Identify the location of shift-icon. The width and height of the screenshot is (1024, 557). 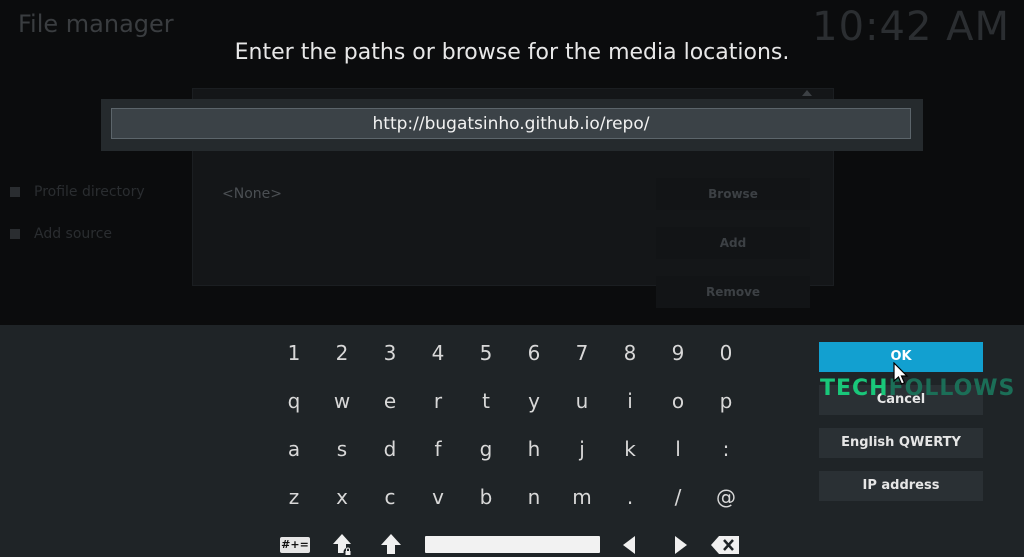
(391, 544).